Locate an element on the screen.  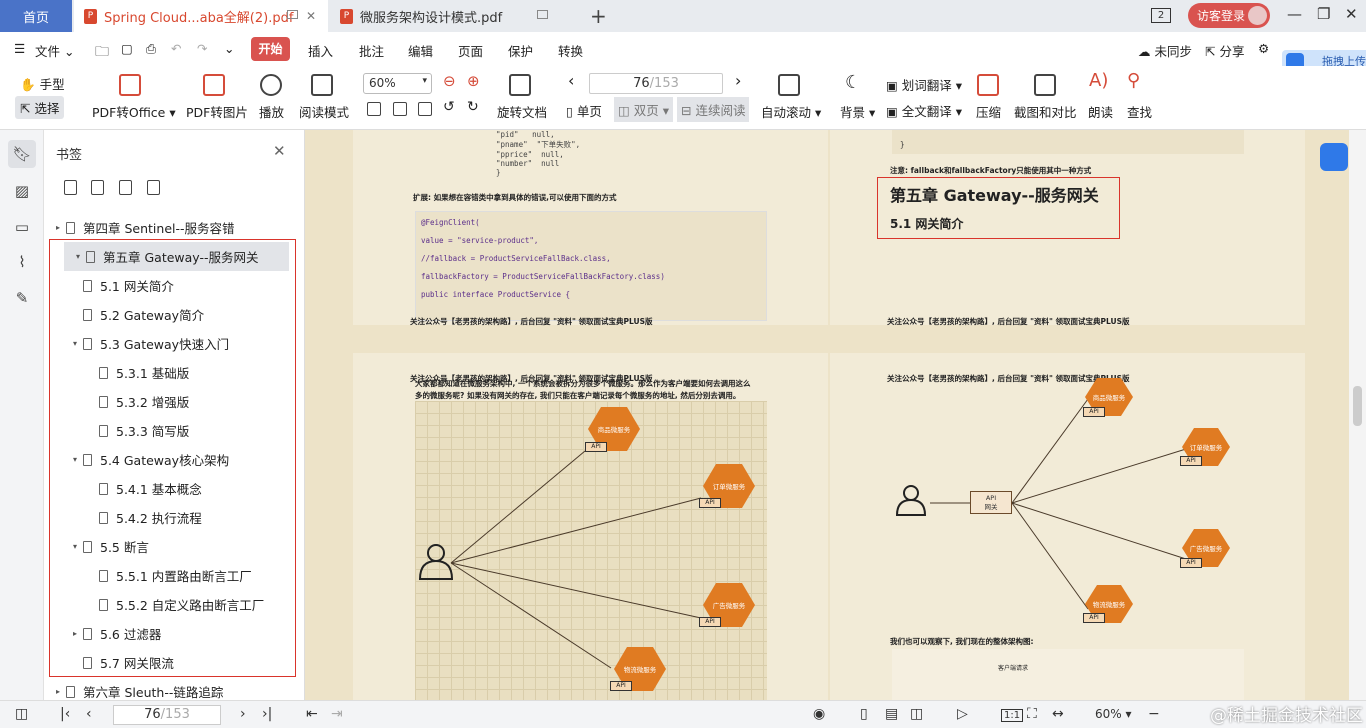
menu-file: 文件 ⌄ is located at coordinates (54, 50).